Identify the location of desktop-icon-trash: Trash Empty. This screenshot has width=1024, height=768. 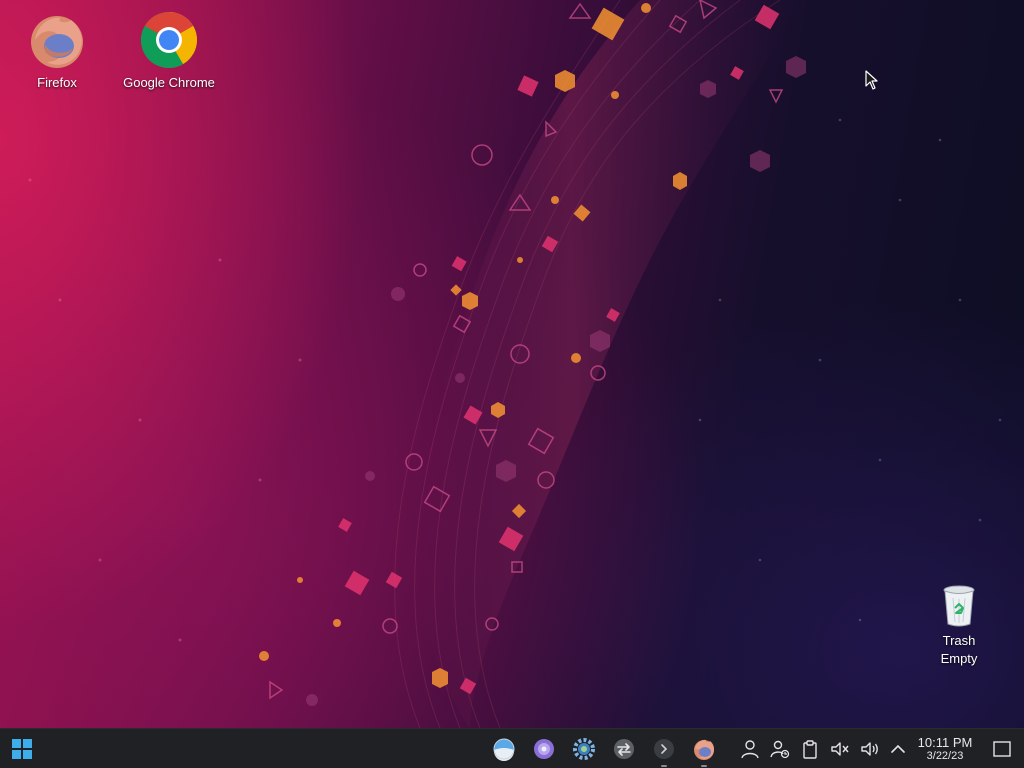
(959, 626).